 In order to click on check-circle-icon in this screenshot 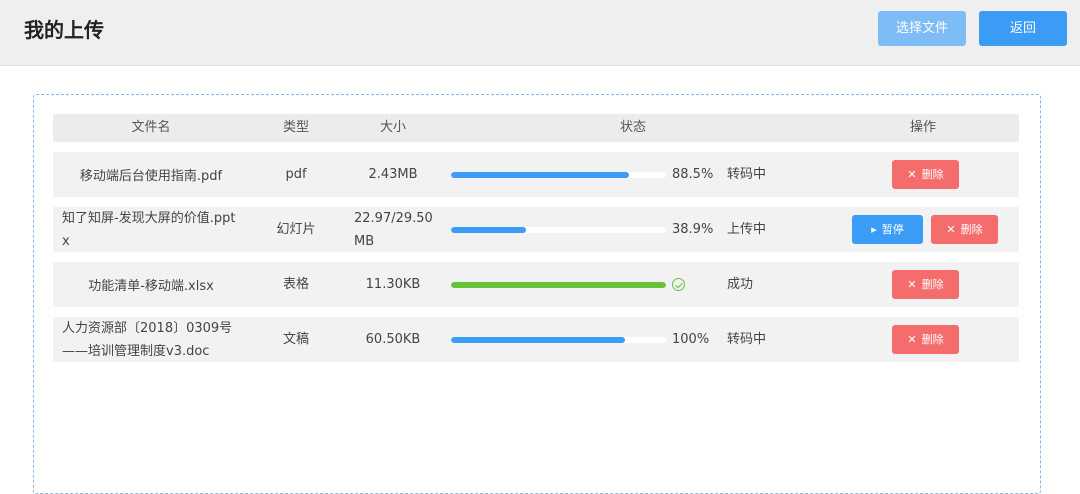, I will do `click(678, 284)`.